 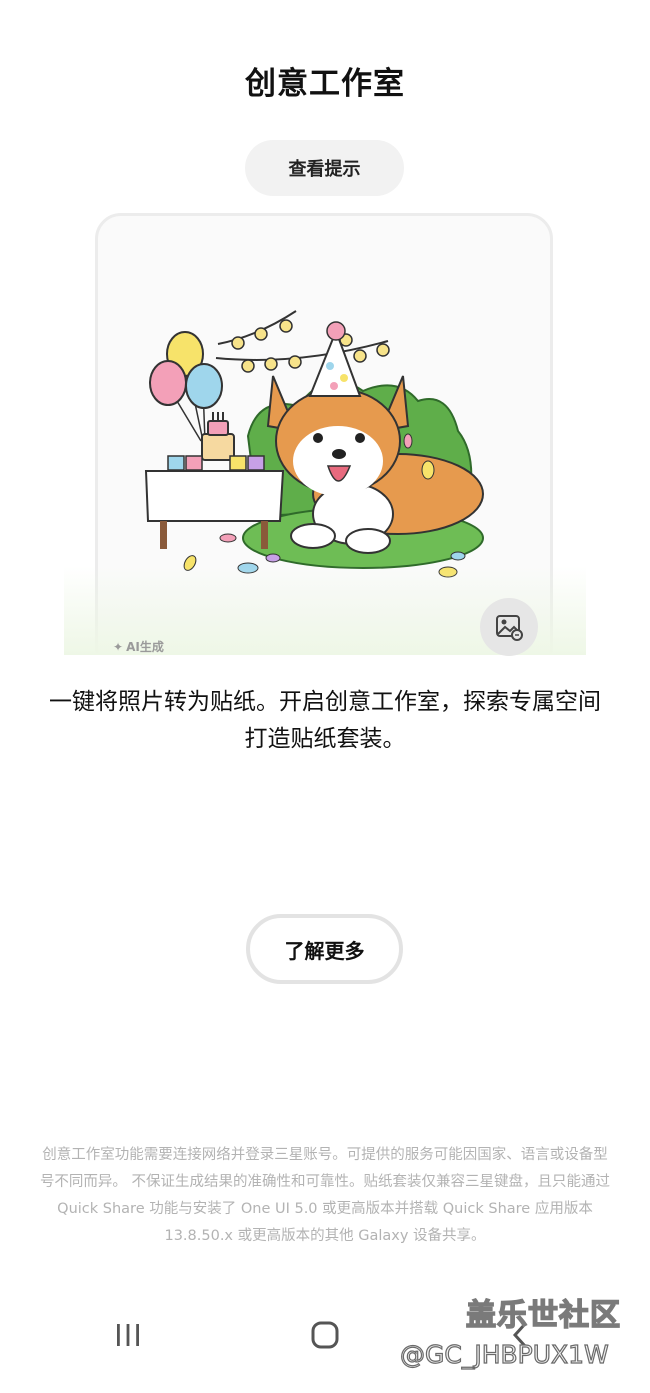 I want to click on home-icon, so click(x=325, y=1335).